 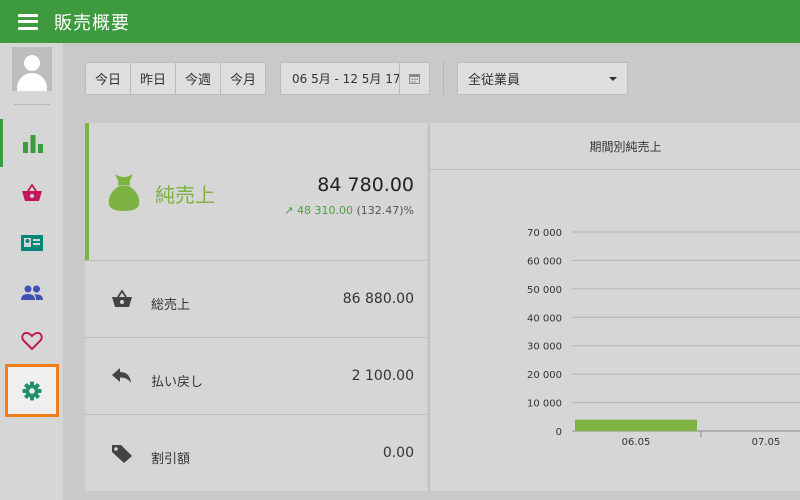 What do you see at coordinates (256, 298) in the screenshot?
I see `gross-sales-row: 総売上 86 880.00` at bounding box center [256, 298].